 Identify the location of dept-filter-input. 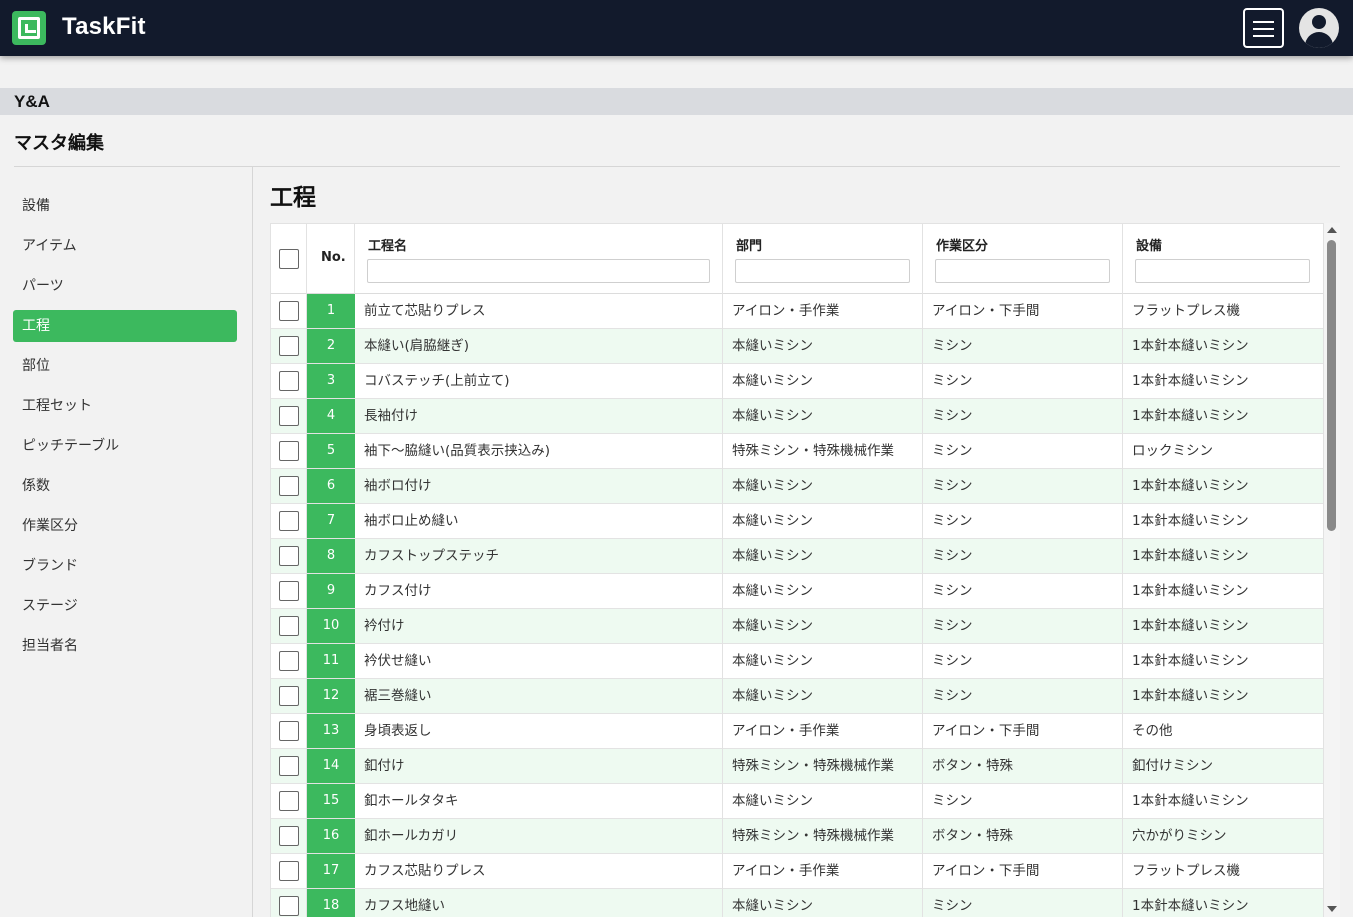
(822, 271).